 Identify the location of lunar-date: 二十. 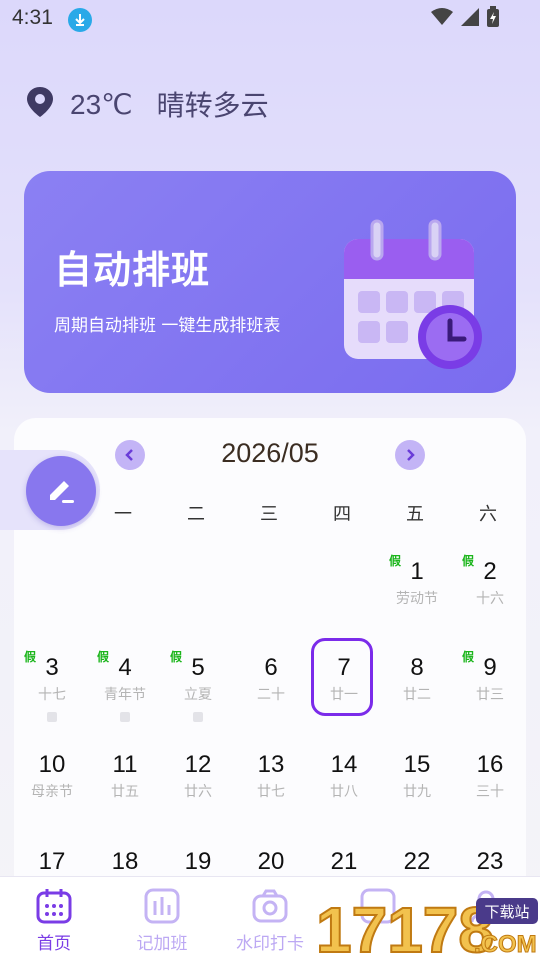
(271, 695).